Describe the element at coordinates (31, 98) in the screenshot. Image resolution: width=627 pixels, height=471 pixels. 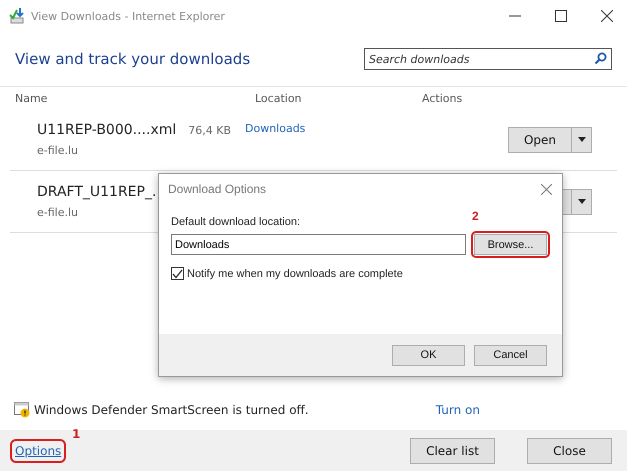
I see `column-header: Name` at that location.